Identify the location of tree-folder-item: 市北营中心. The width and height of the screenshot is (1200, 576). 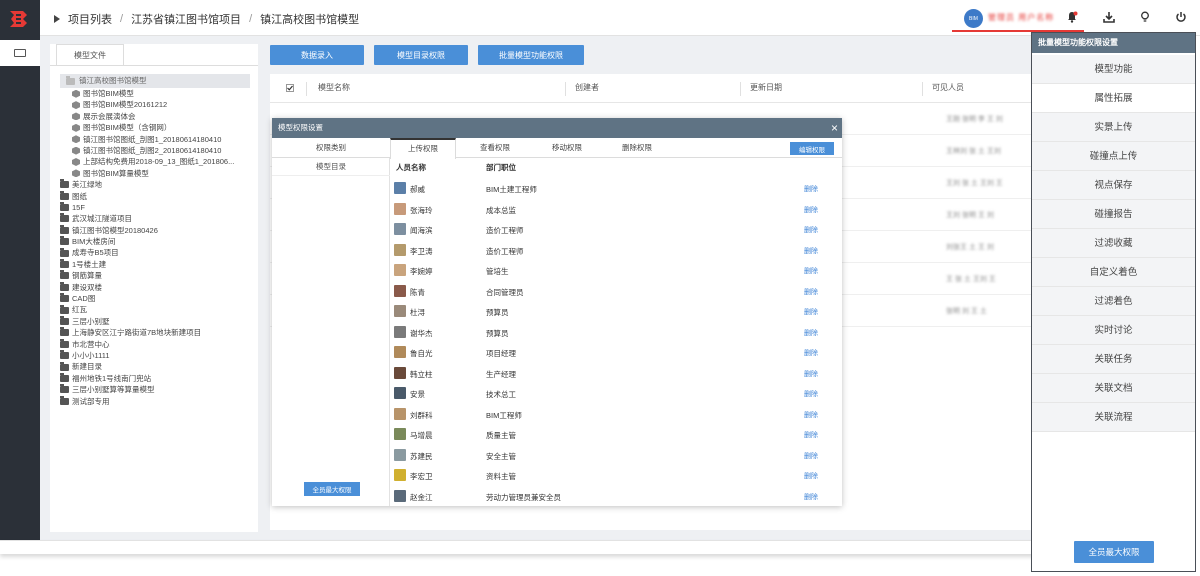
(155, 344).